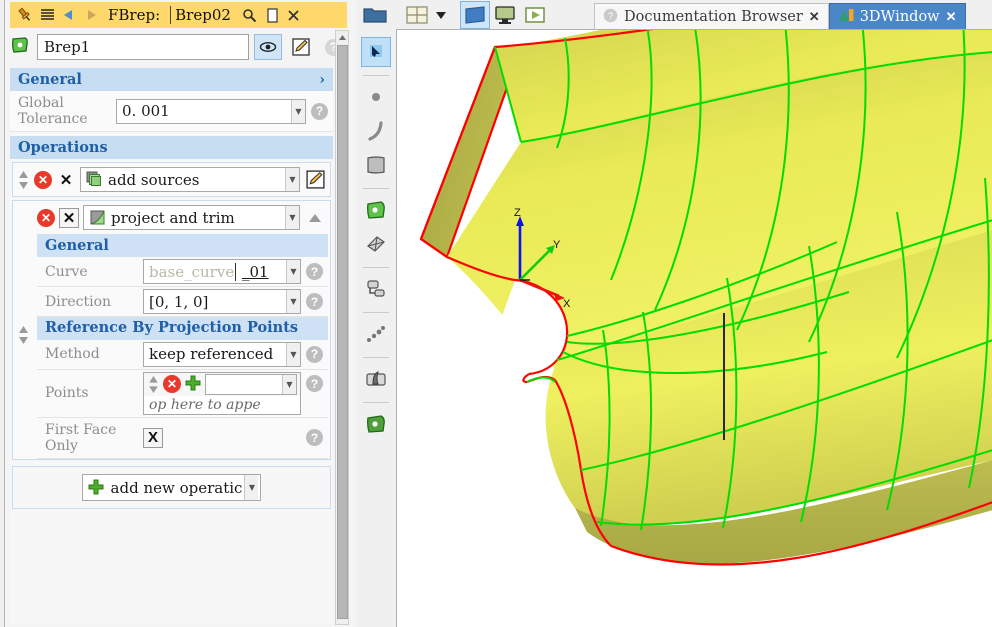  I want to click on layout-dropdown-icon, so click(441, 15).